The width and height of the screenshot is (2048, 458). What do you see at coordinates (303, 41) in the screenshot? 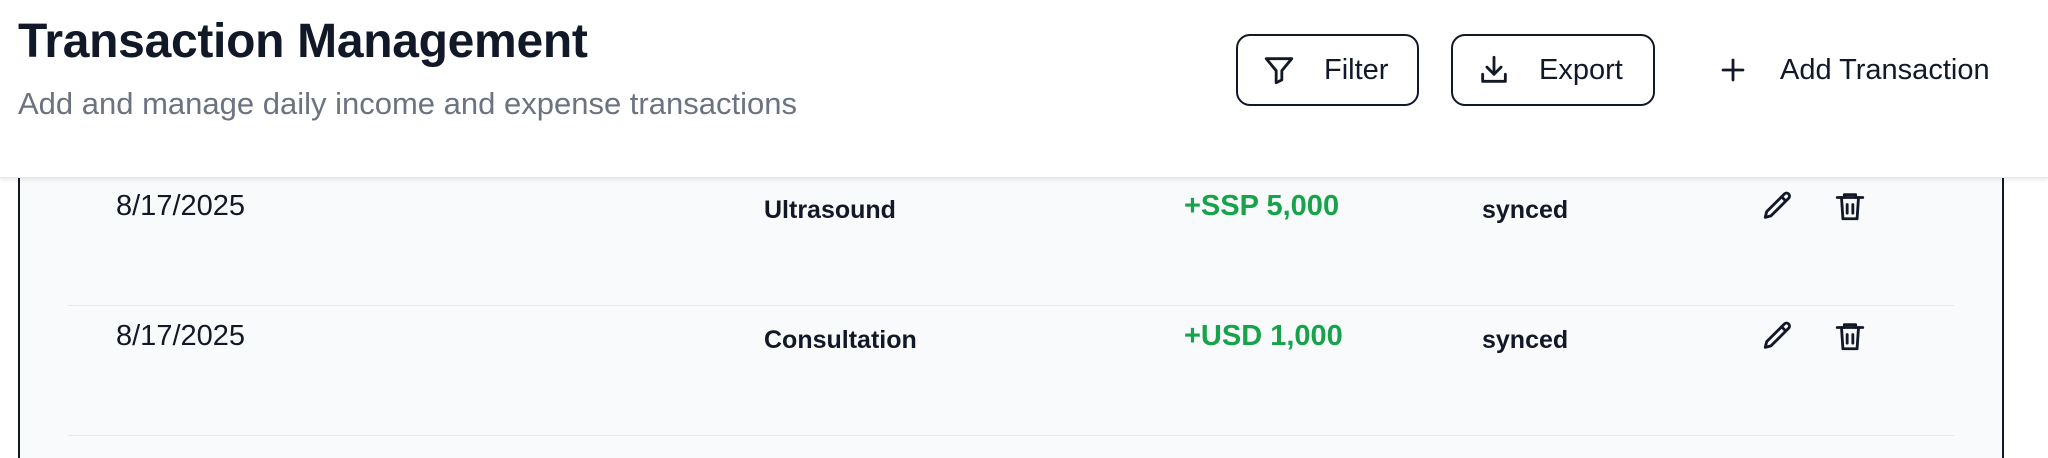
I see `page-title: Transaction Management` at bounding box center [303, 41].